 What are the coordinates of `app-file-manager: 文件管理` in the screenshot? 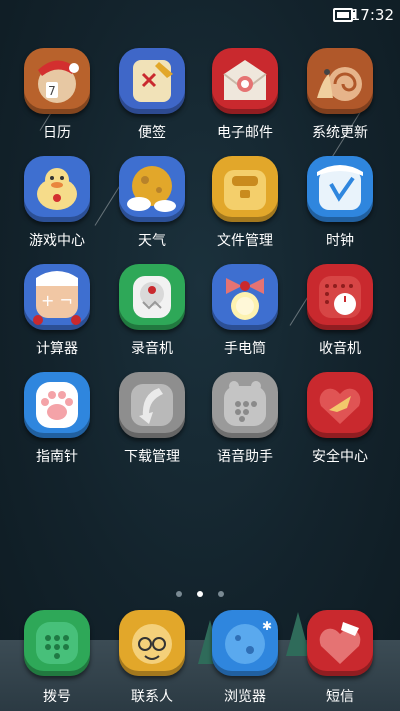 It's located at (245, 203).